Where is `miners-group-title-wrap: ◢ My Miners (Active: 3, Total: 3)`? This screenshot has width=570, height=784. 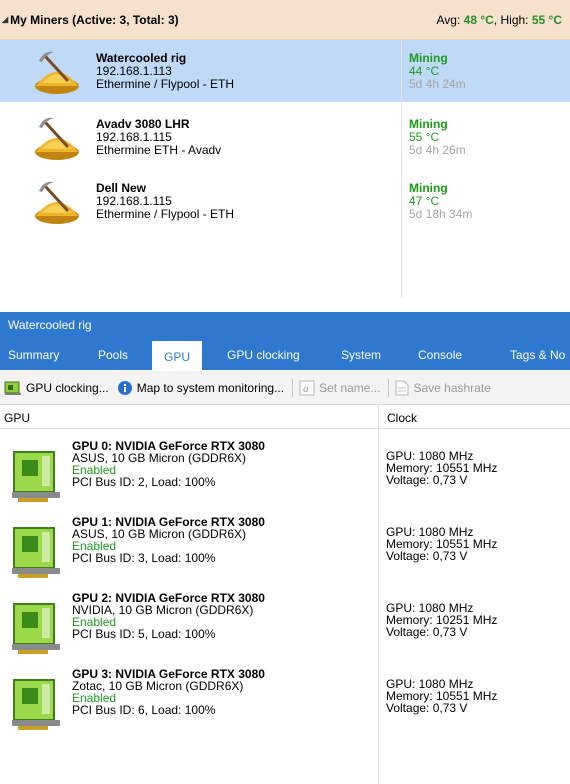
miners-group-title-wrap: ◢ My Miners (Active: 3, Total: 3) is located at coordinates (90, 20).